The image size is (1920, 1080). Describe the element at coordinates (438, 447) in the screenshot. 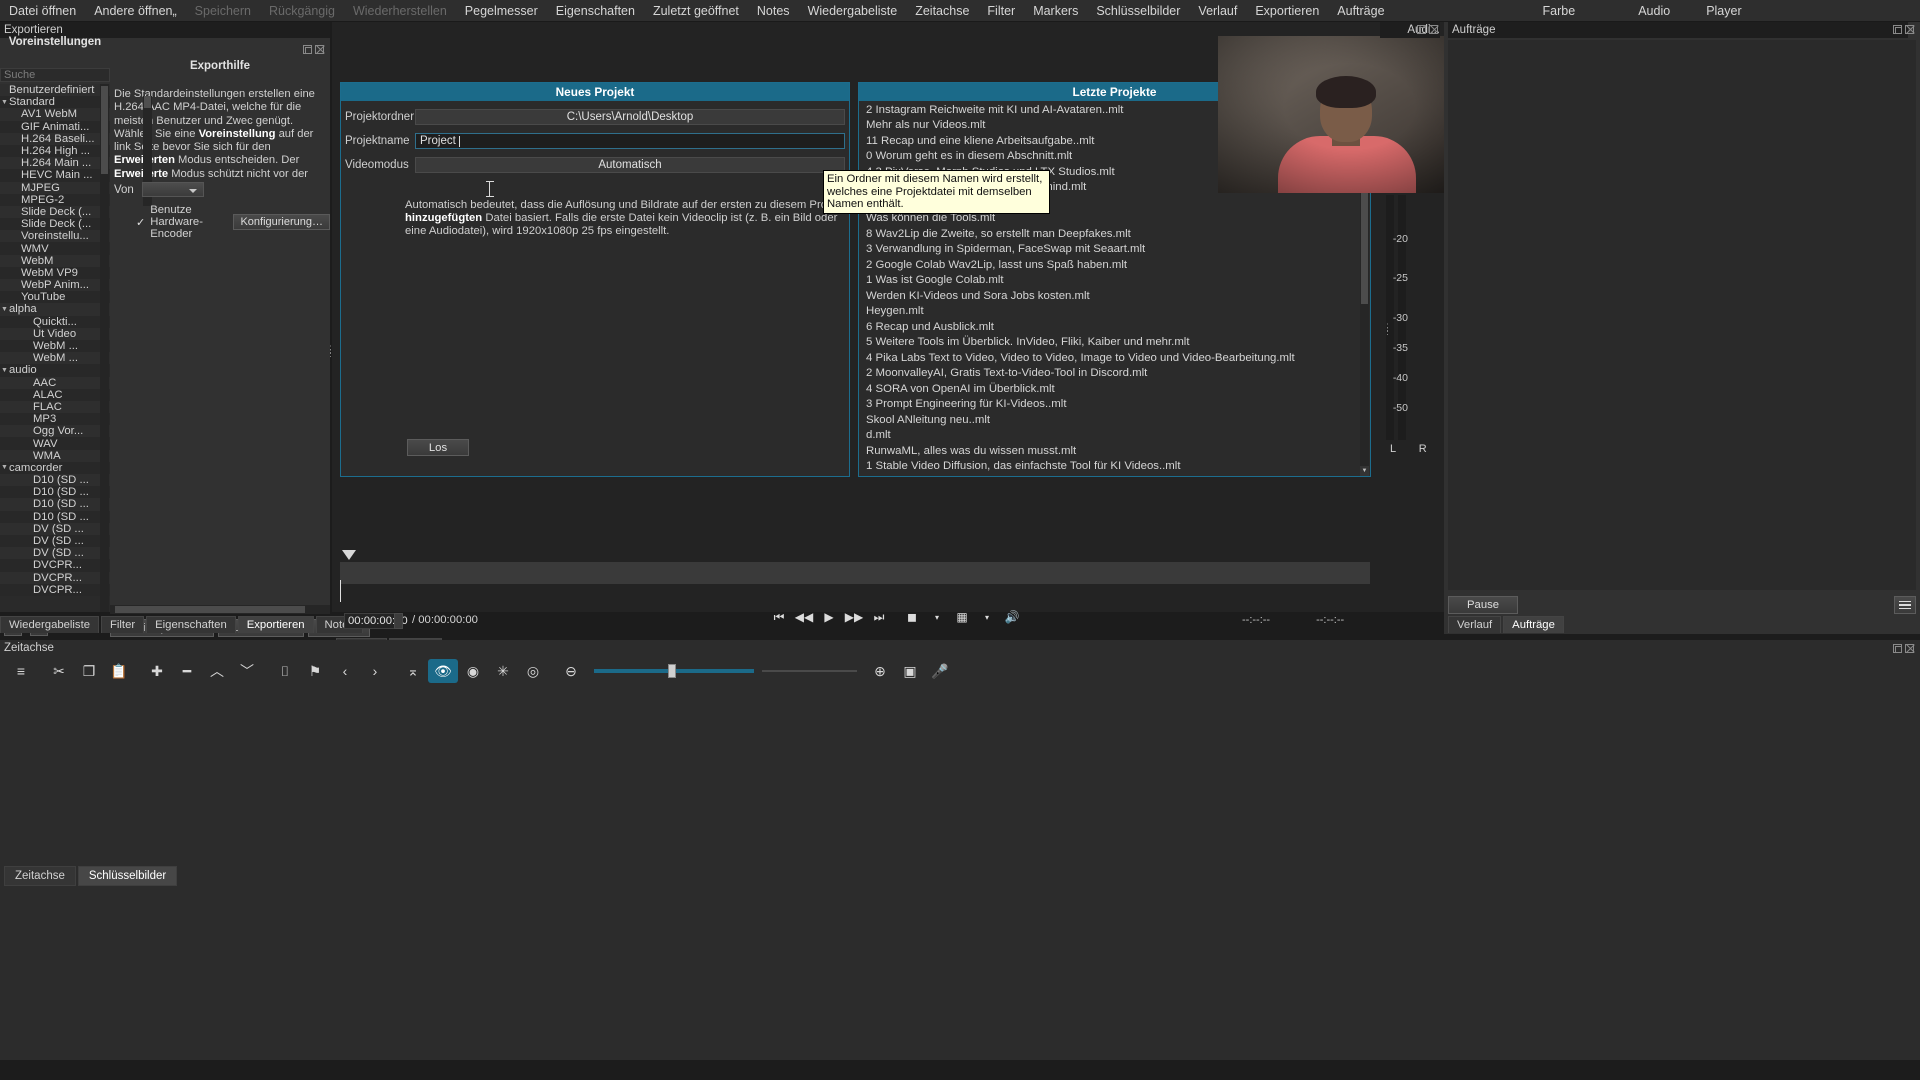

I see `start-button: Los` at that location.